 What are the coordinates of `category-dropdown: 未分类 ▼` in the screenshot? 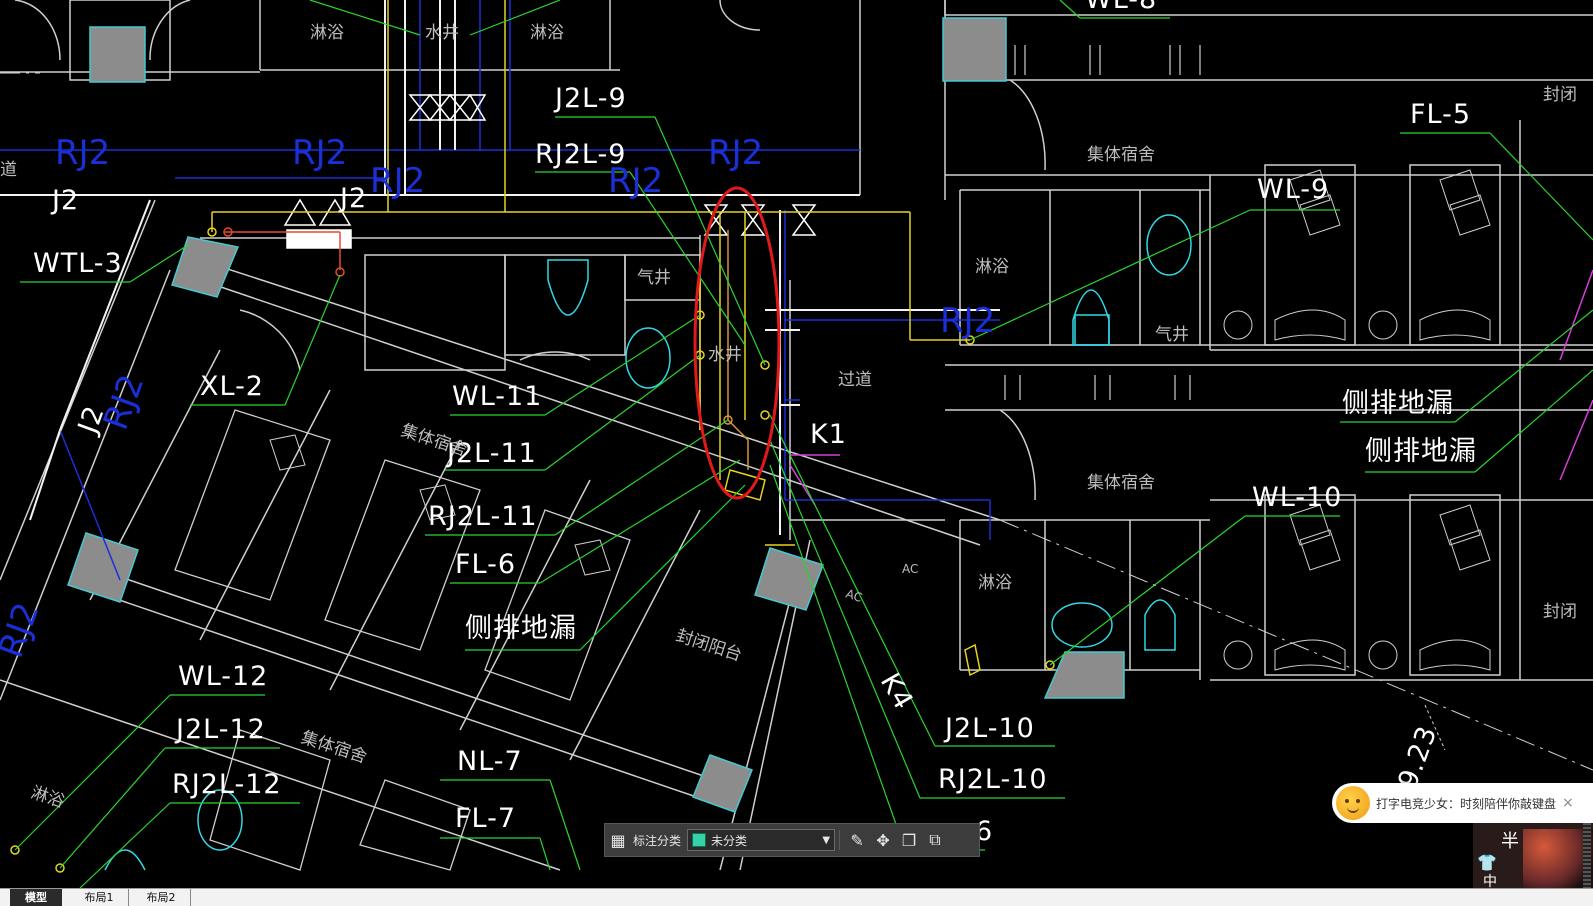 It's located at (761, 840).